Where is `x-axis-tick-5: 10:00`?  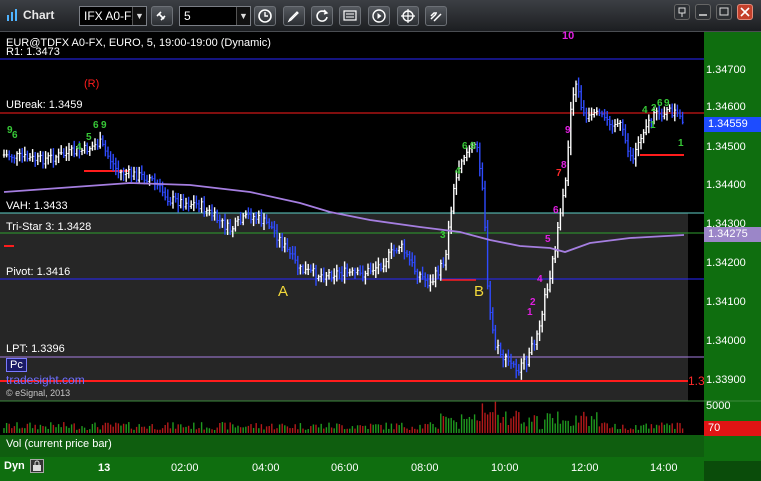 x-axis-tick-5: 10:00 is located at coordinates (505, 468).